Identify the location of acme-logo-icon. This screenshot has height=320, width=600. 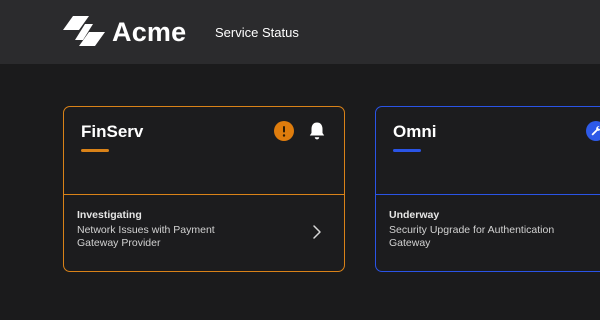
(84, 32).